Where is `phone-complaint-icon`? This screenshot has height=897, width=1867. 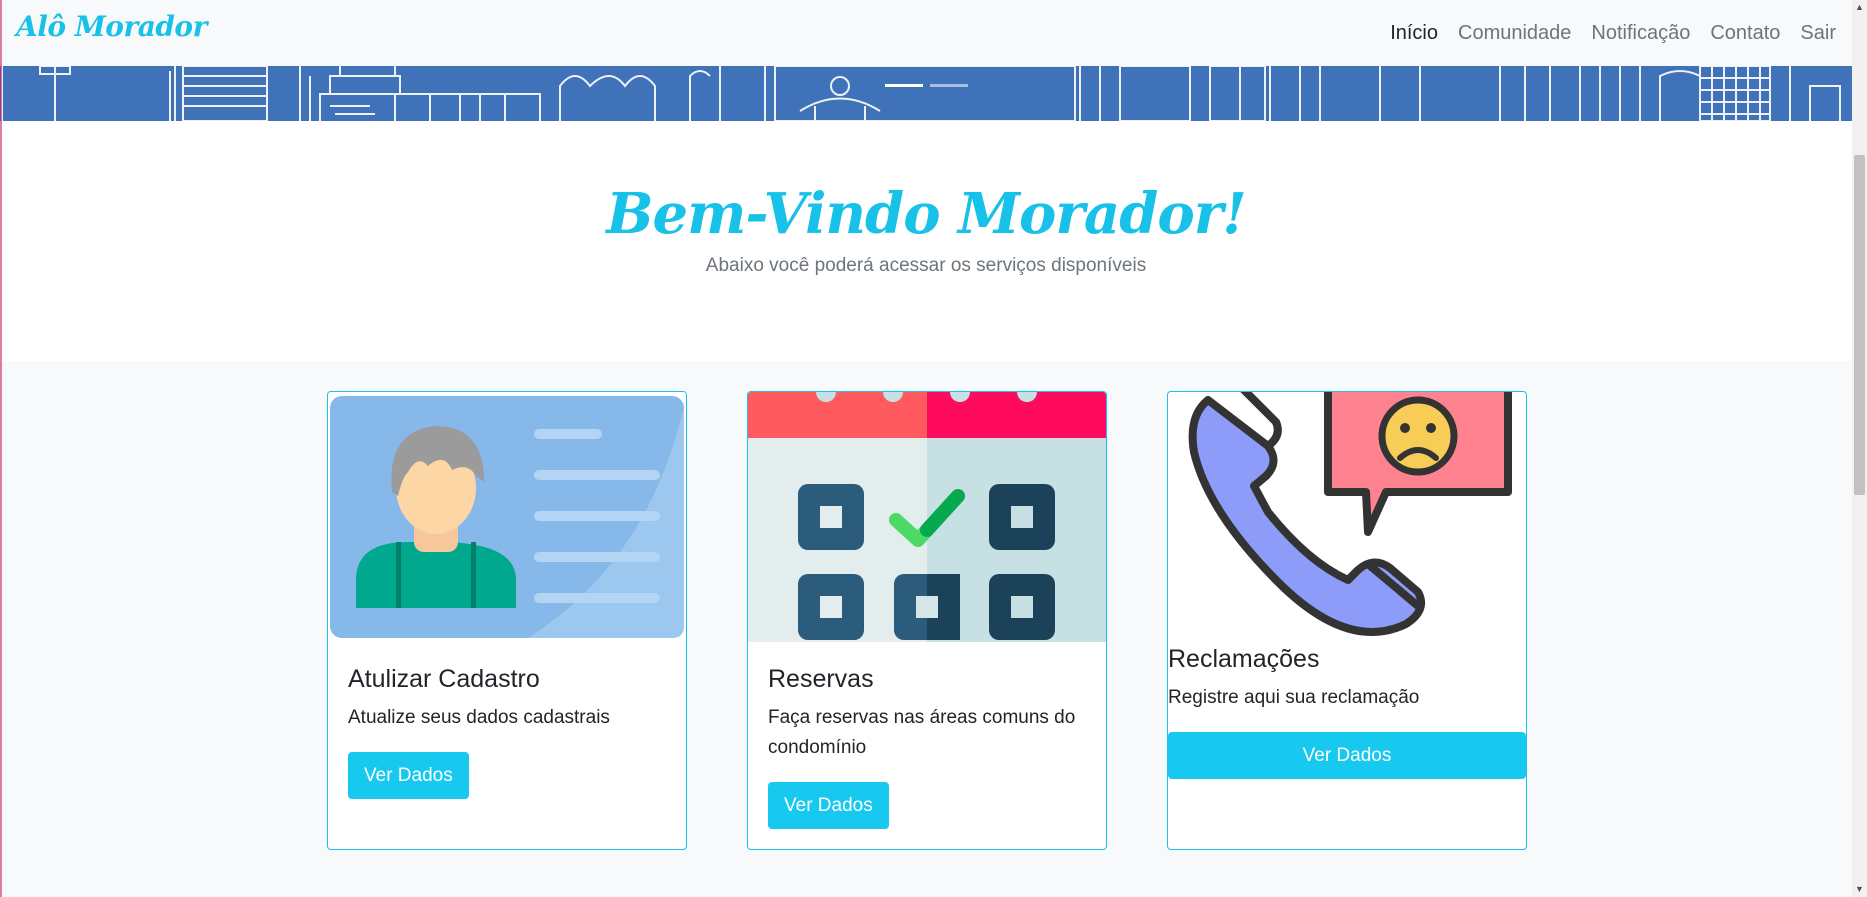
phone-complaint-icon is located at coordinates (1347, 517).